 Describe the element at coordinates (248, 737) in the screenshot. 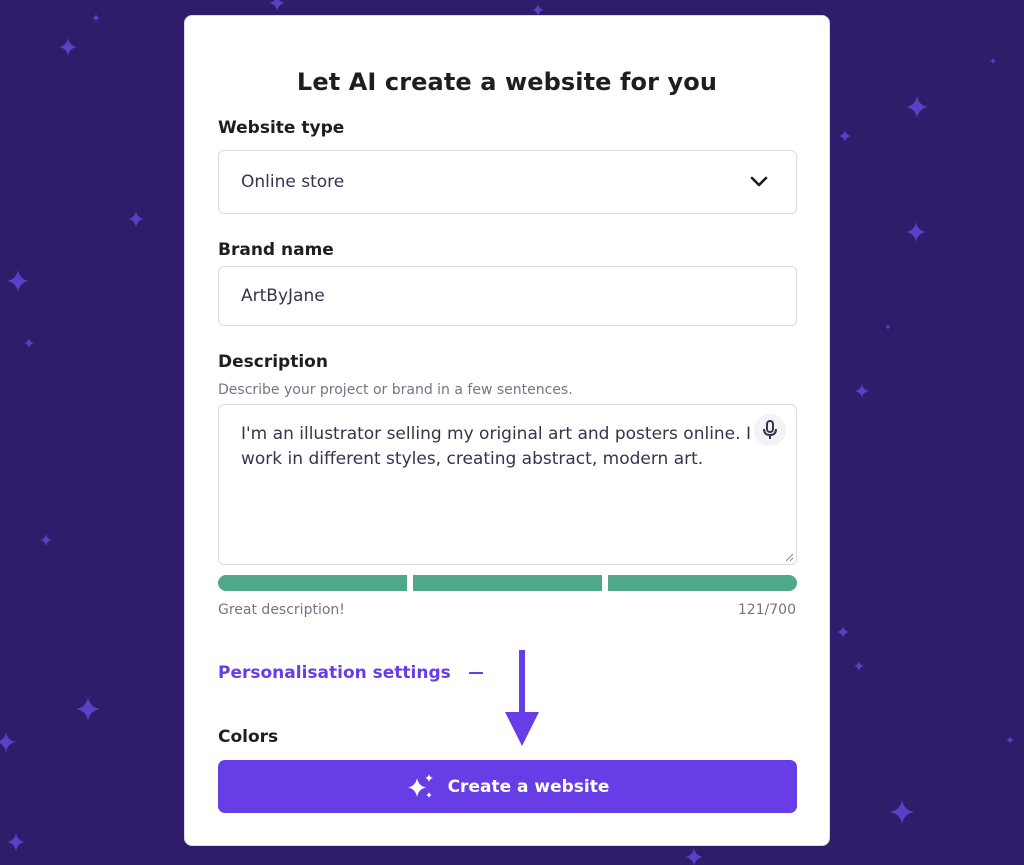

I see `colors-label: Colors` at that location.